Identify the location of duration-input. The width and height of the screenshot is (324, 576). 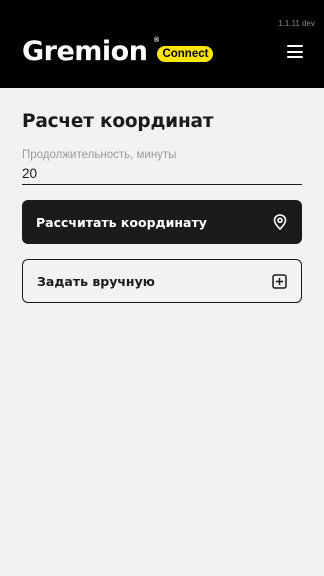
(162, 174).